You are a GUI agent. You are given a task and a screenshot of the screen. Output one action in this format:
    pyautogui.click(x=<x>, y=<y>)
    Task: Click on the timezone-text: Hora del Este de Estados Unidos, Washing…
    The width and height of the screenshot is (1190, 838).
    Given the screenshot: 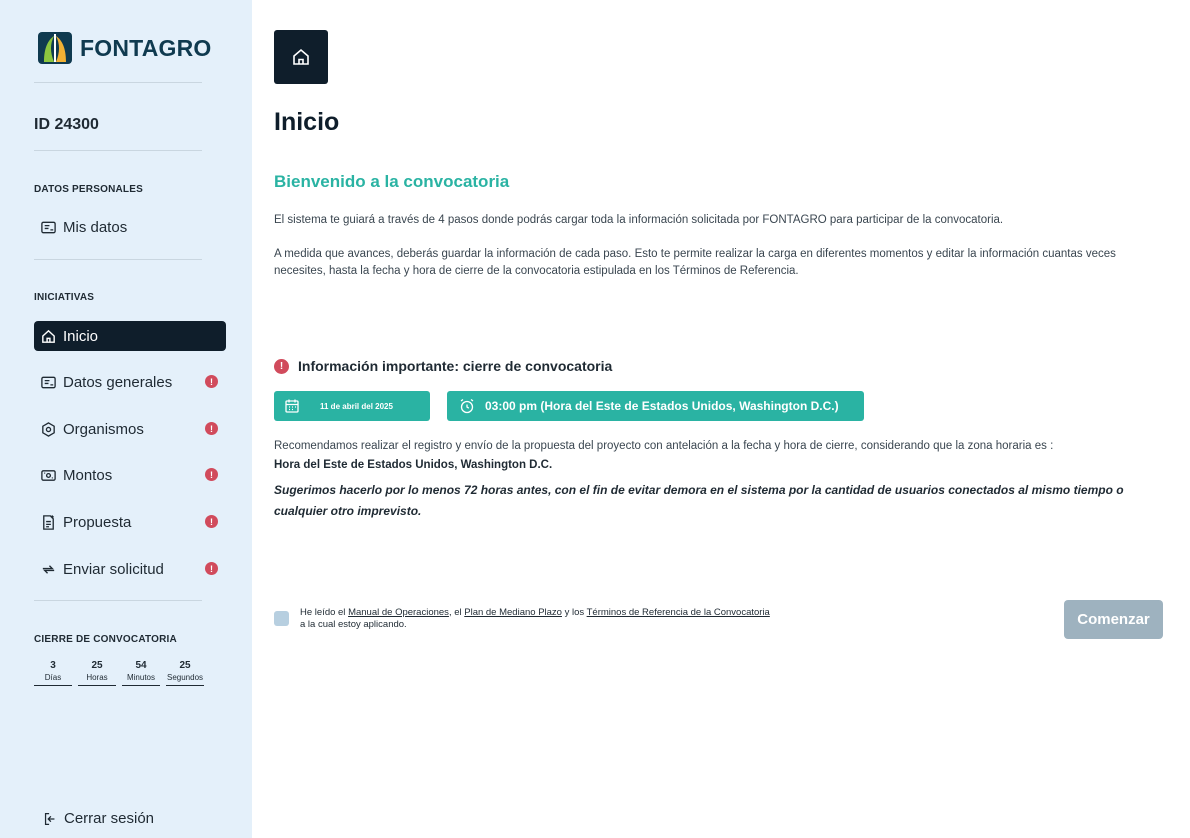 What is the action you would take?
    pyautogui.click(x=413, y=465)
    